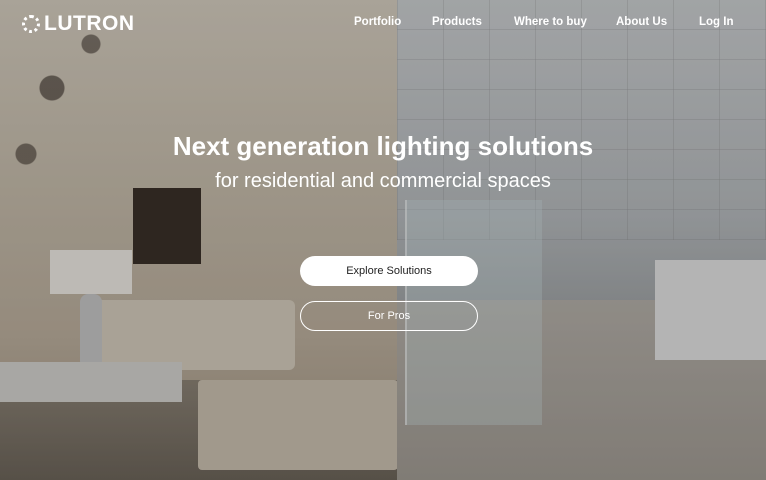 Image resolution: width=766 pixels, height=480 pixels. I want to click on nav-portfolio: Portfolio, so click(377, 22).